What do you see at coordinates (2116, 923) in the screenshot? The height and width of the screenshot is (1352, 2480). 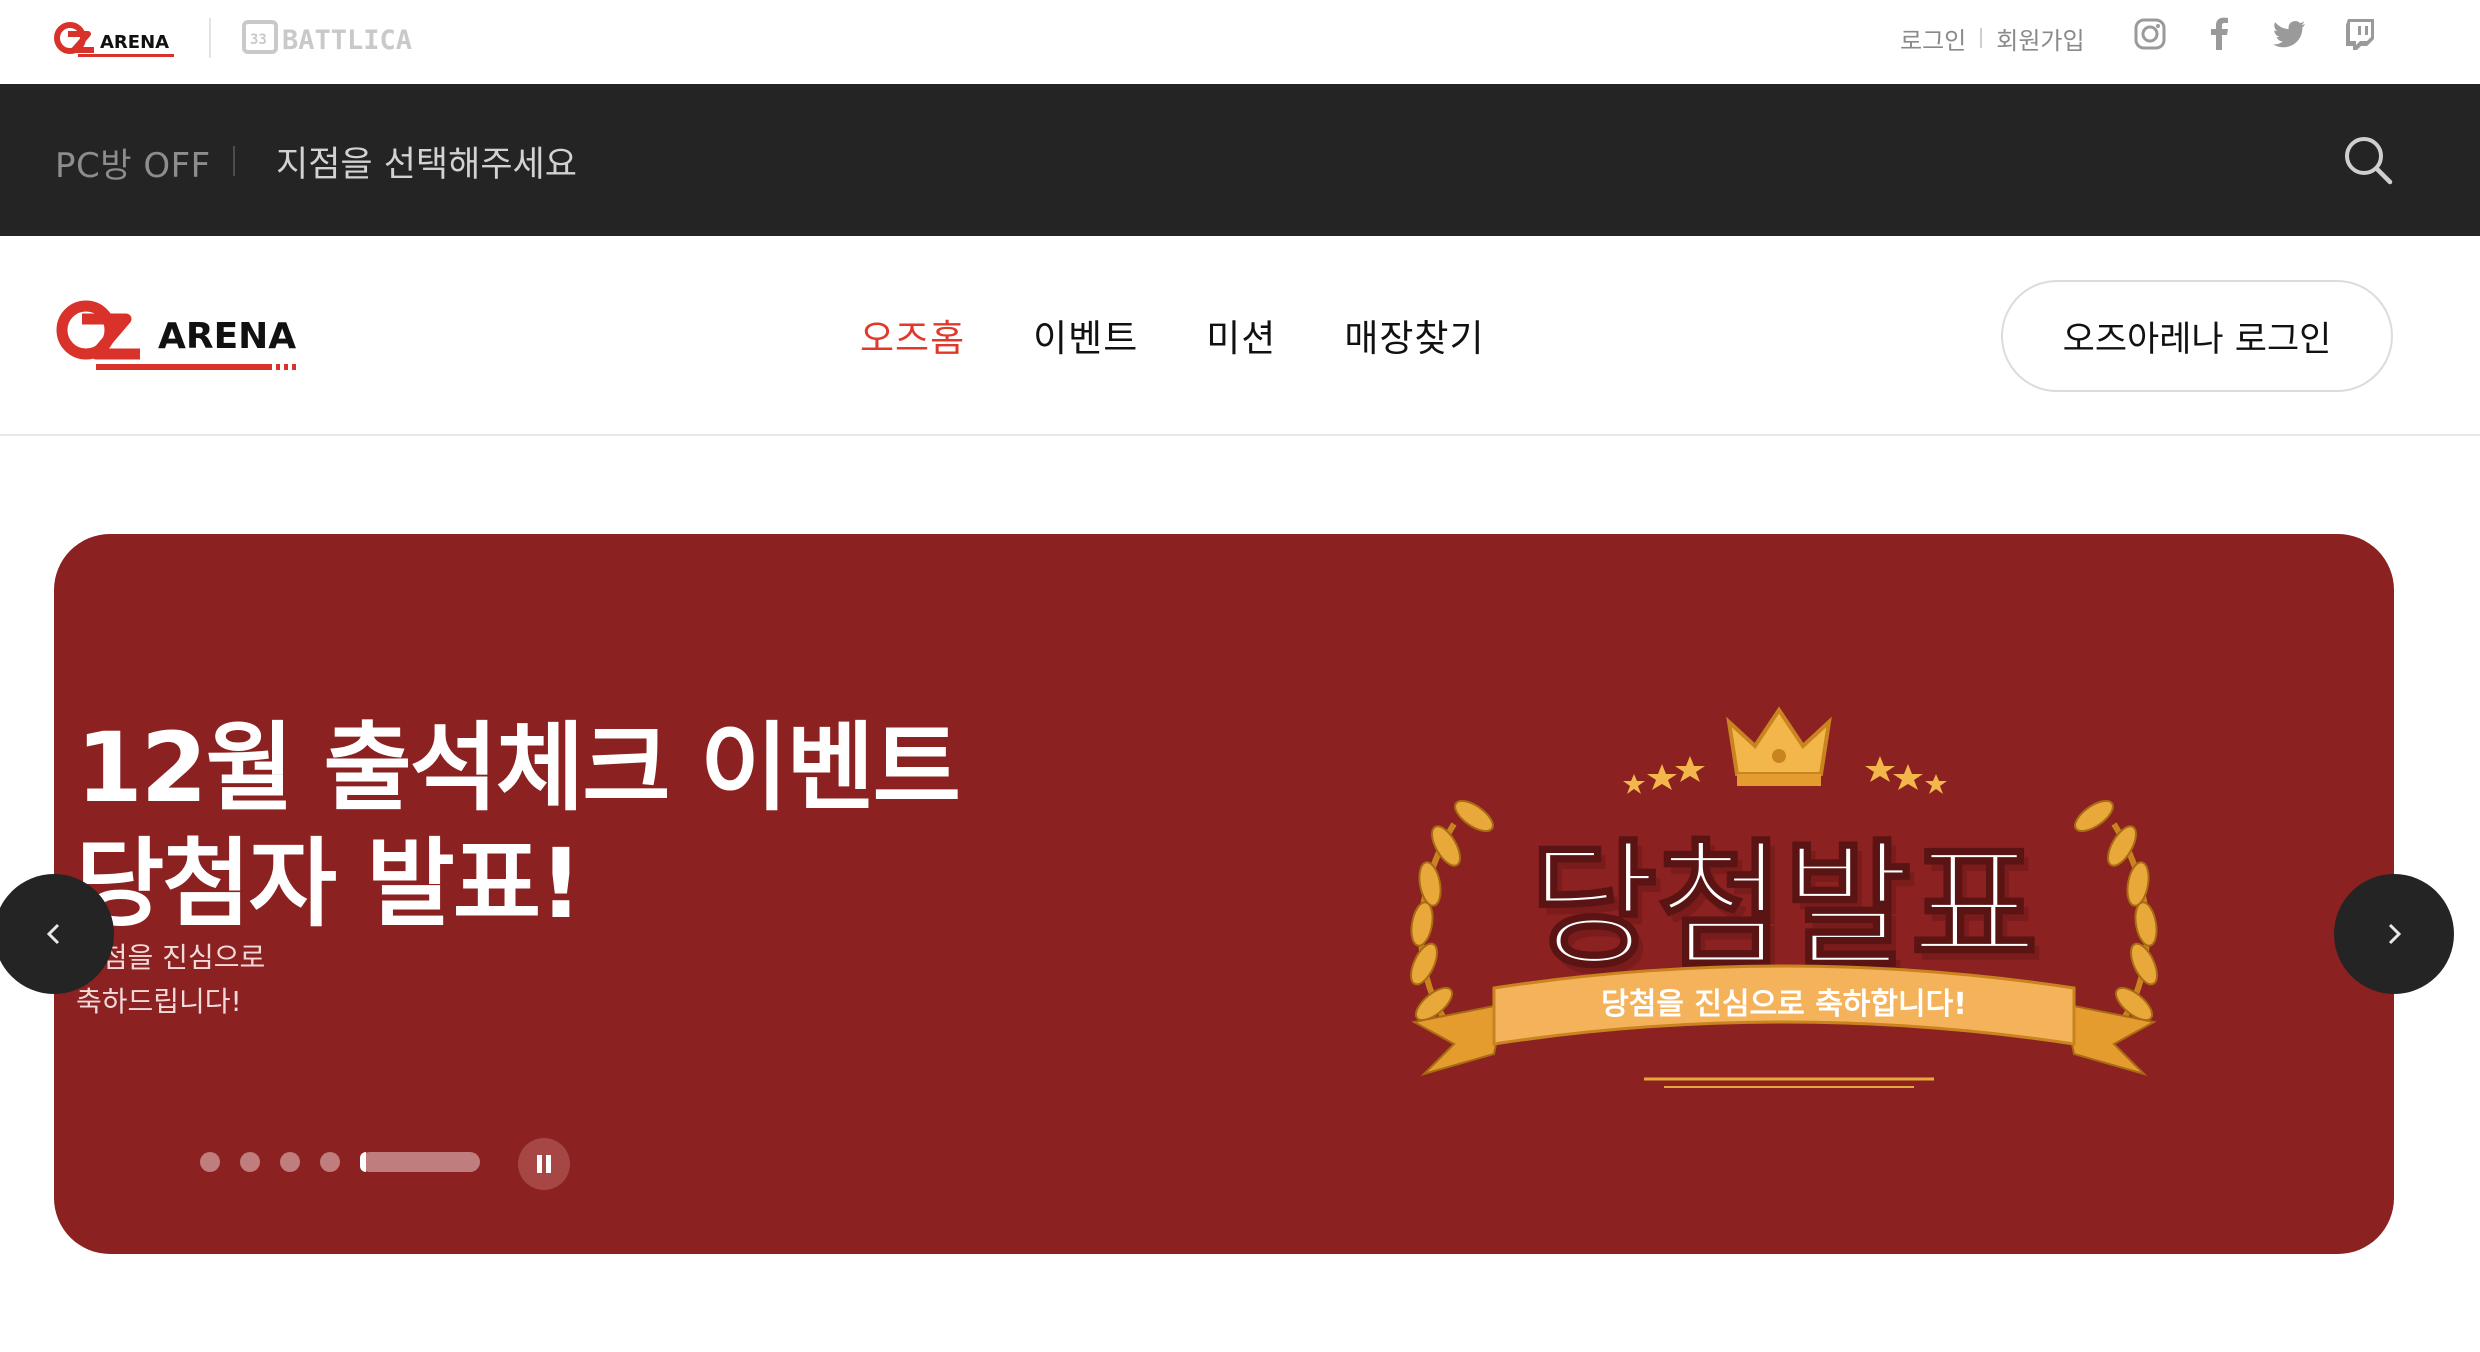 I see `laurel-right` at bounding box center [2116, 923].